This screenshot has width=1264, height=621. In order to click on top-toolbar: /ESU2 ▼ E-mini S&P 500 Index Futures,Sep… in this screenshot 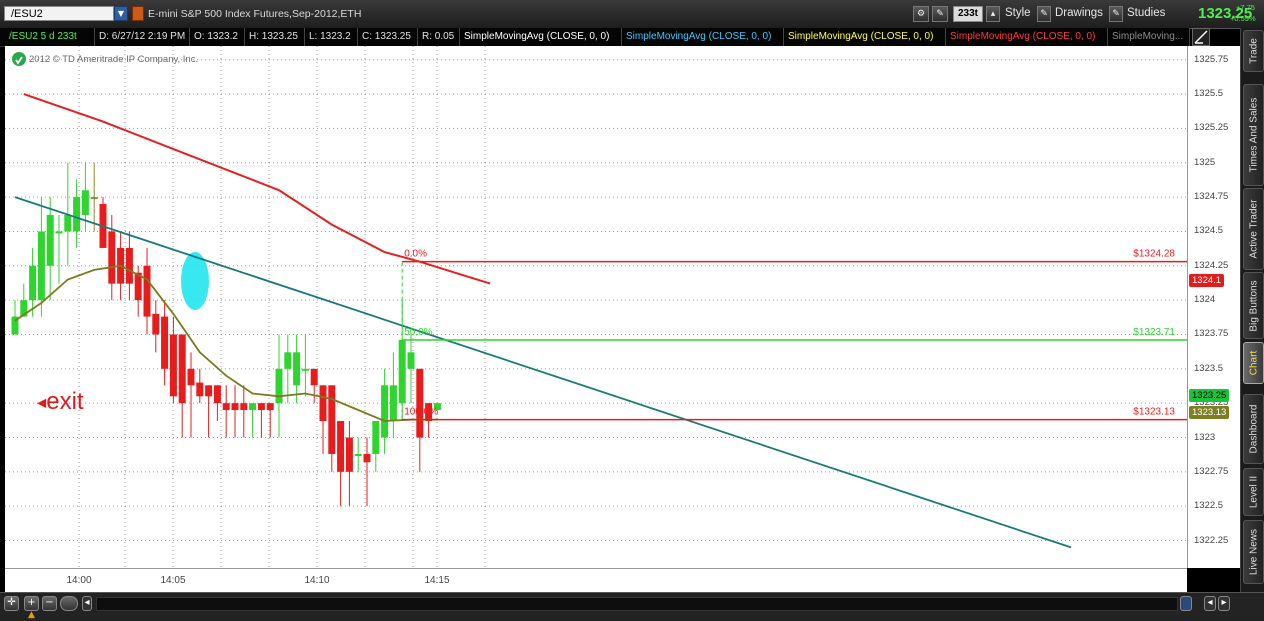, I will do `click(632, 14)`.